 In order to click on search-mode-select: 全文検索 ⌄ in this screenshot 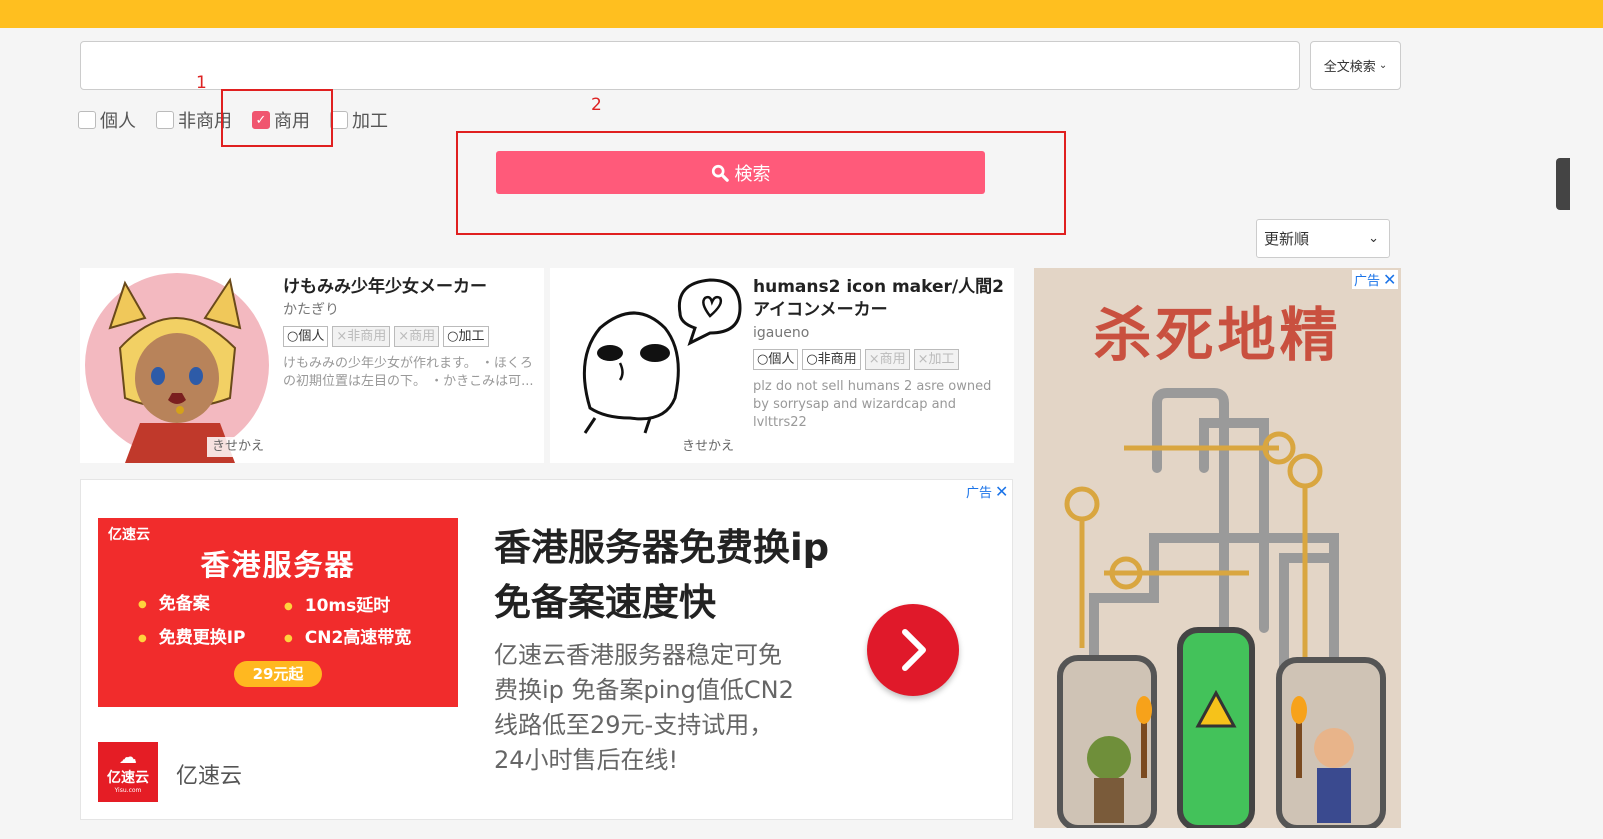, I will do `click(1355, 65)`.